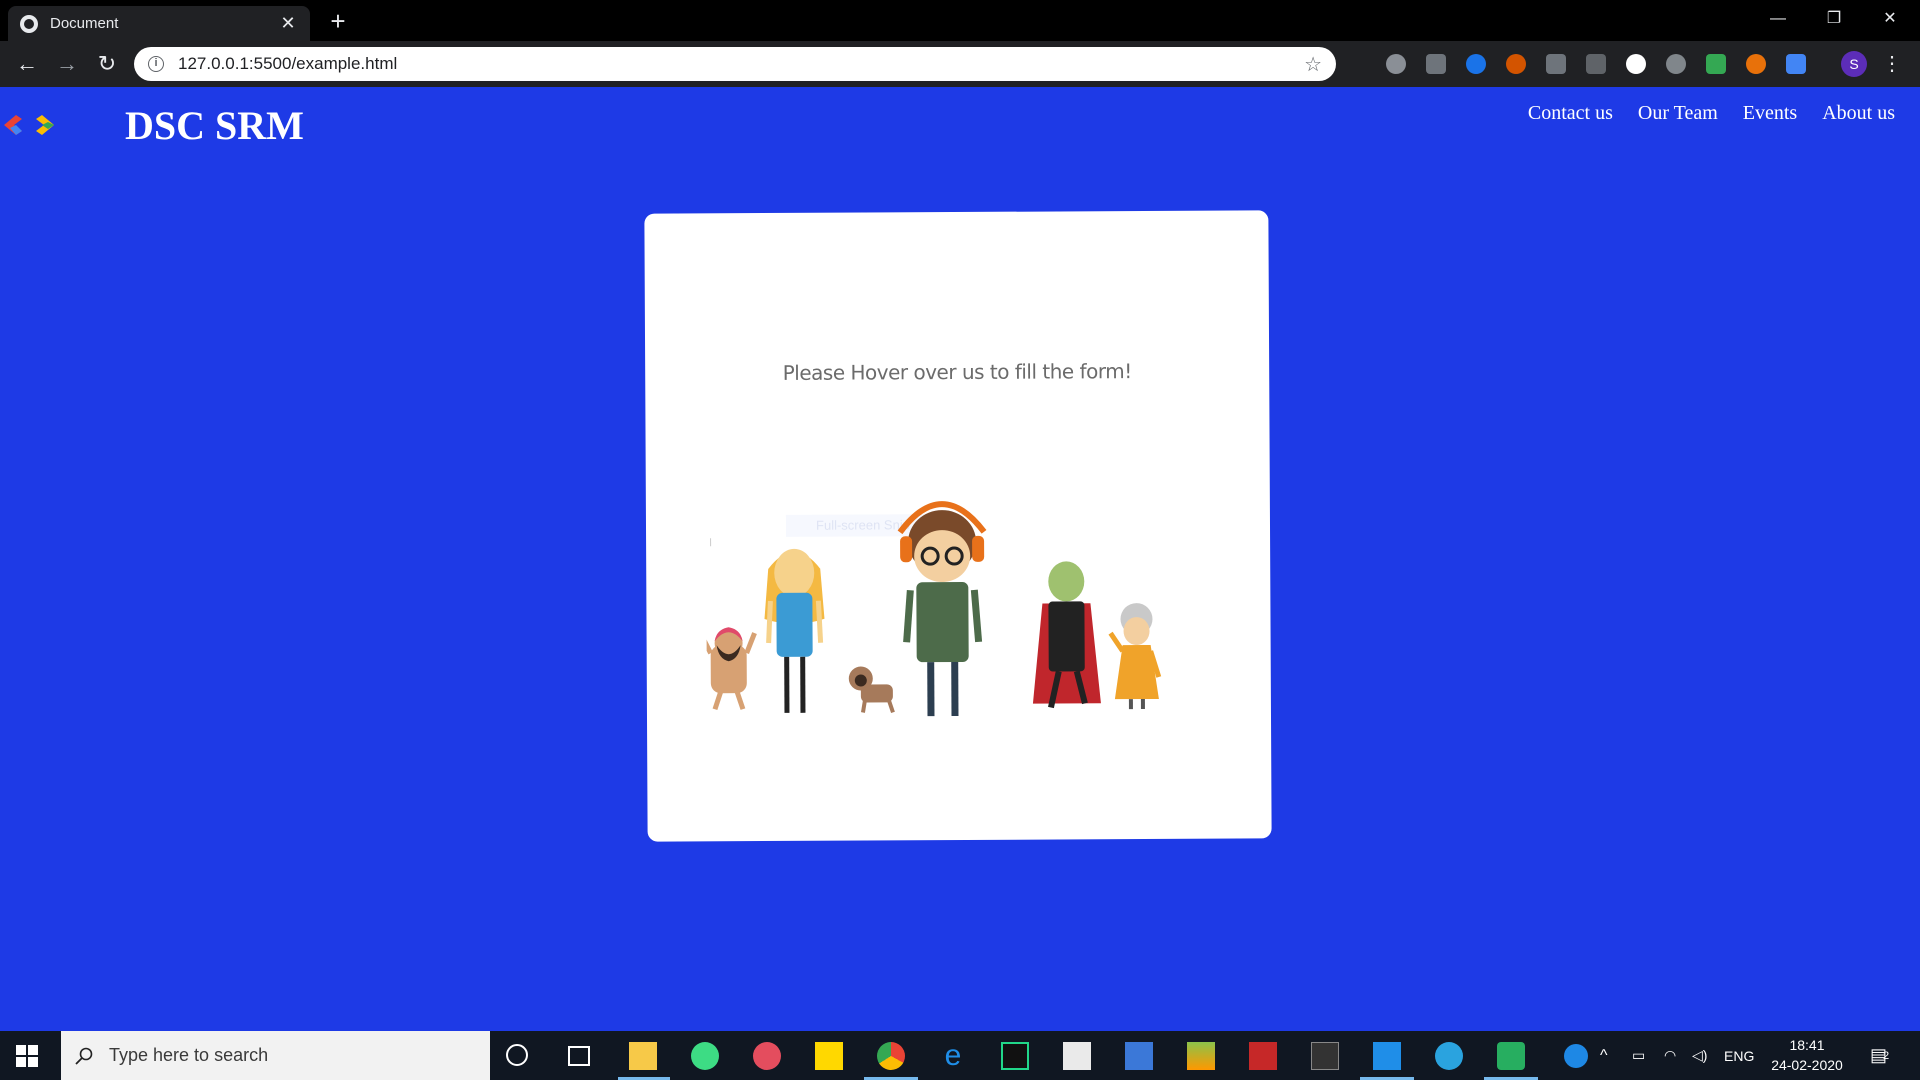  Describe the element at coordinates (1015, 1056) in the screenshot. I see `pycharm-icon` at that location.